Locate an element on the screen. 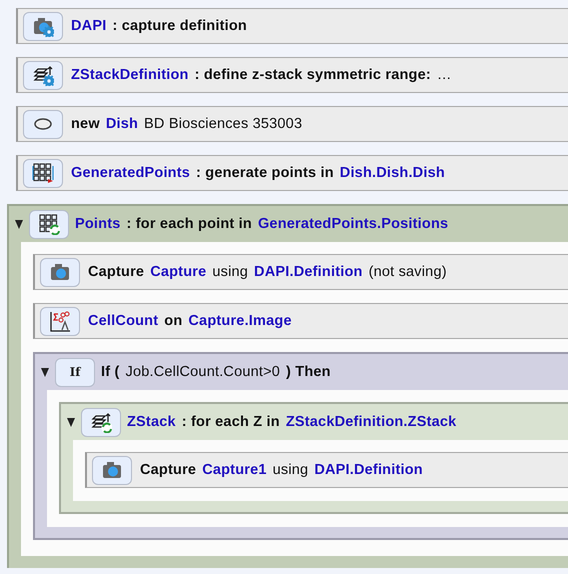 The height and width of the screenshot is (574, 568). reference-name: ZStack is located at coordinates (151, 422).